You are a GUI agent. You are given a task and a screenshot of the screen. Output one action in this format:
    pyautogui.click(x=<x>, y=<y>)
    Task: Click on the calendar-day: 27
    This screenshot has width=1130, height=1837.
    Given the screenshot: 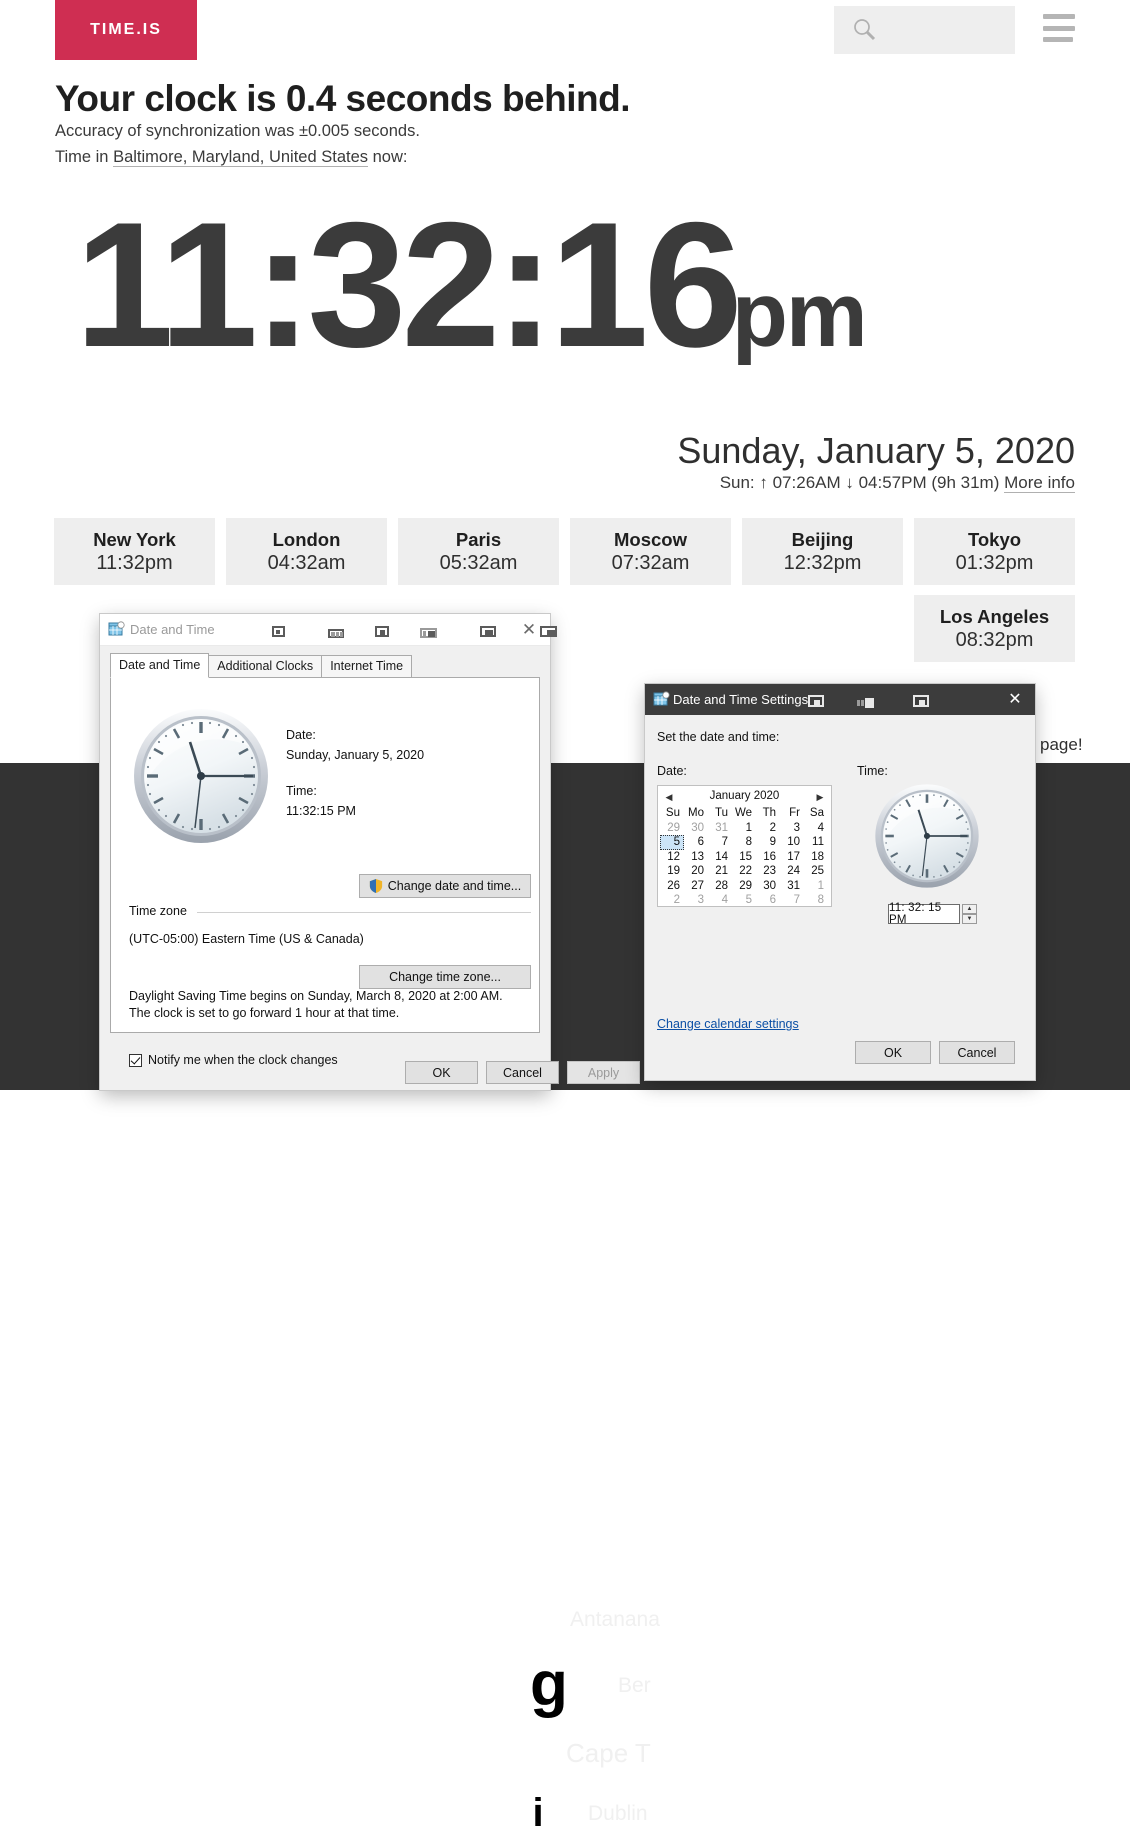 What is the action you would take?
    pyautogui.click(x=696, y=886)
    